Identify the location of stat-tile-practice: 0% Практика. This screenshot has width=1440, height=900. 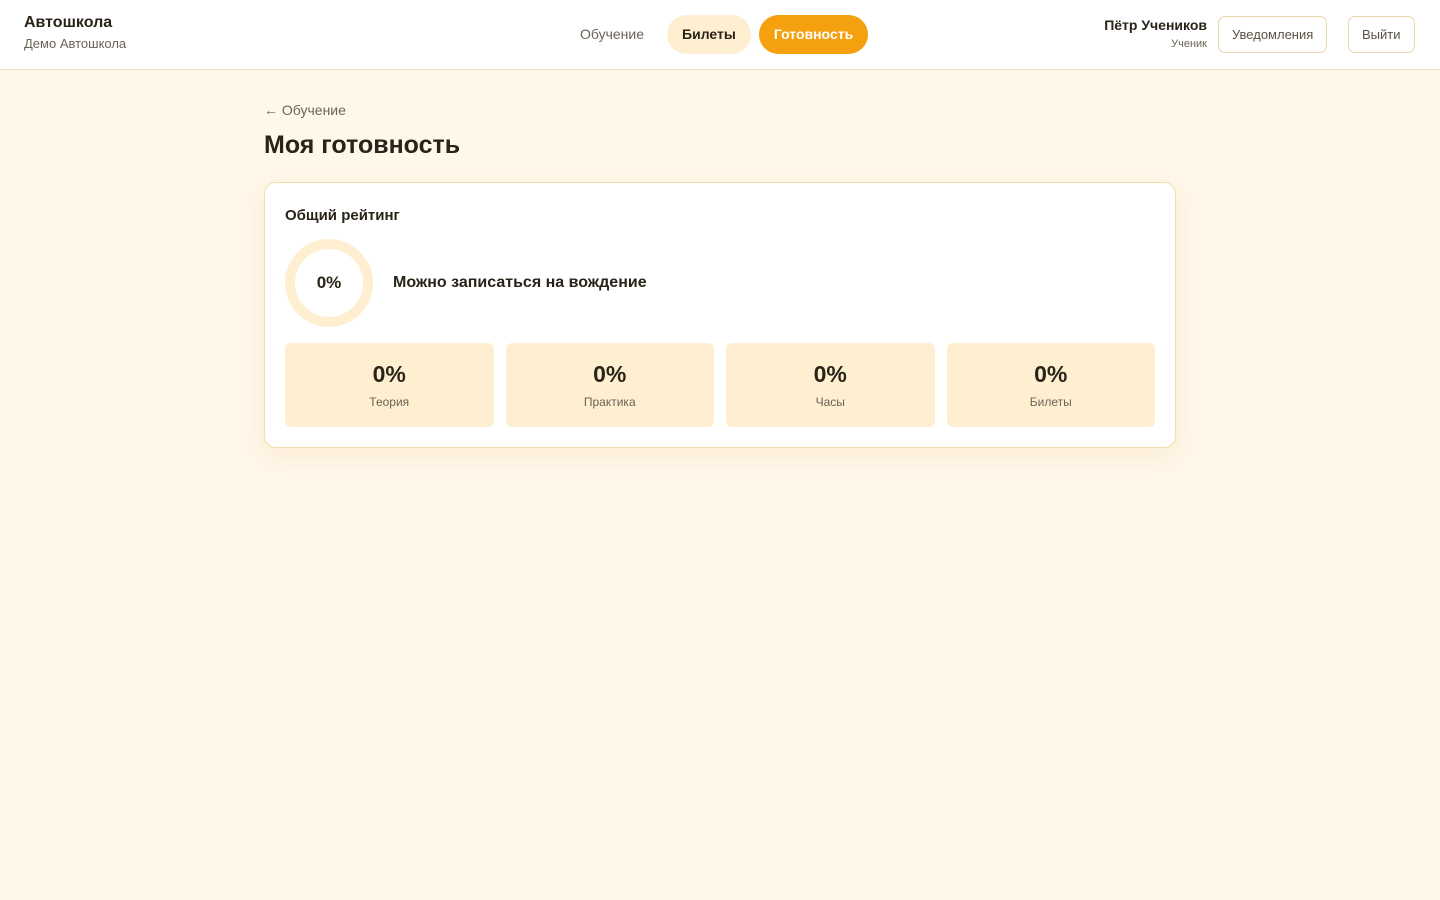
(609, 385).